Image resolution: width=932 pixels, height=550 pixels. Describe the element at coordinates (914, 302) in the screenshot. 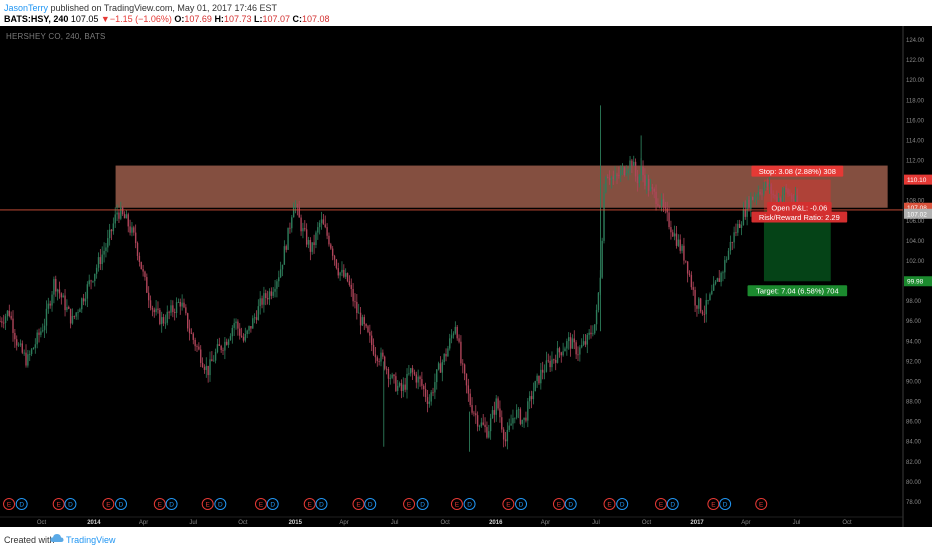

I see `y-tick-label: 98.00` at that location.